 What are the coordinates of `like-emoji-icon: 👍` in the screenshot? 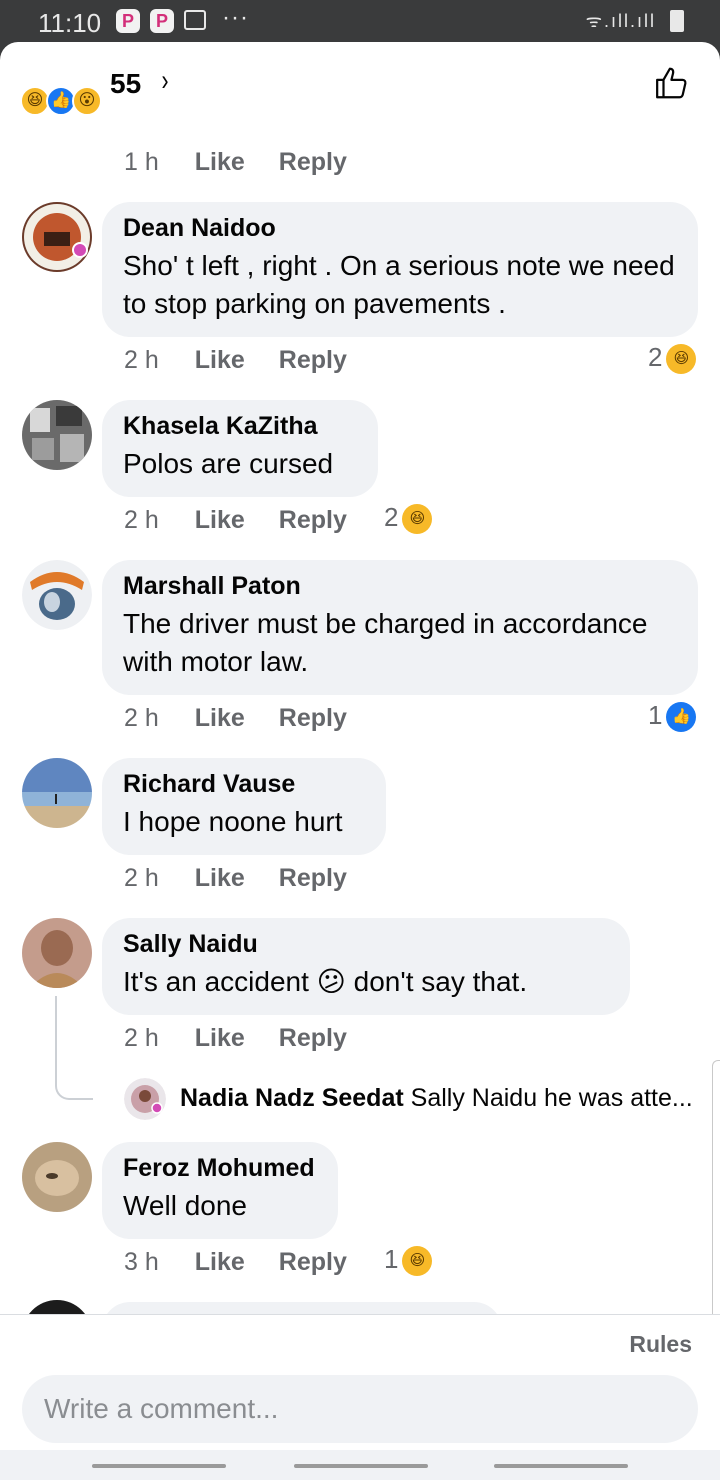 It's located at (681, 717).